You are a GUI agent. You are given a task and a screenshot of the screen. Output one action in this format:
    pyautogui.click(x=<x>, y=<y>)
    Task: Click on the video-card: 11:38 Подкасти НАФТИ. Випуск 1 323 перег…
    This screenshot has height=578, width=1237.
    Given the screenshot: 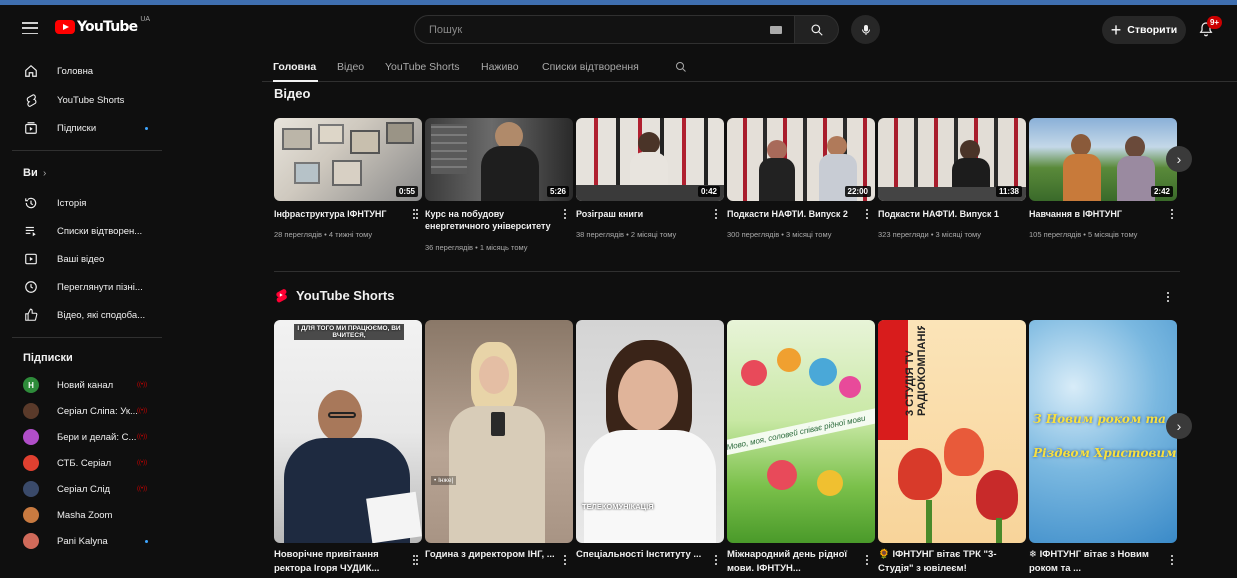 What is the action you would take?
    pyautogui.click(x=946, y=178)
    